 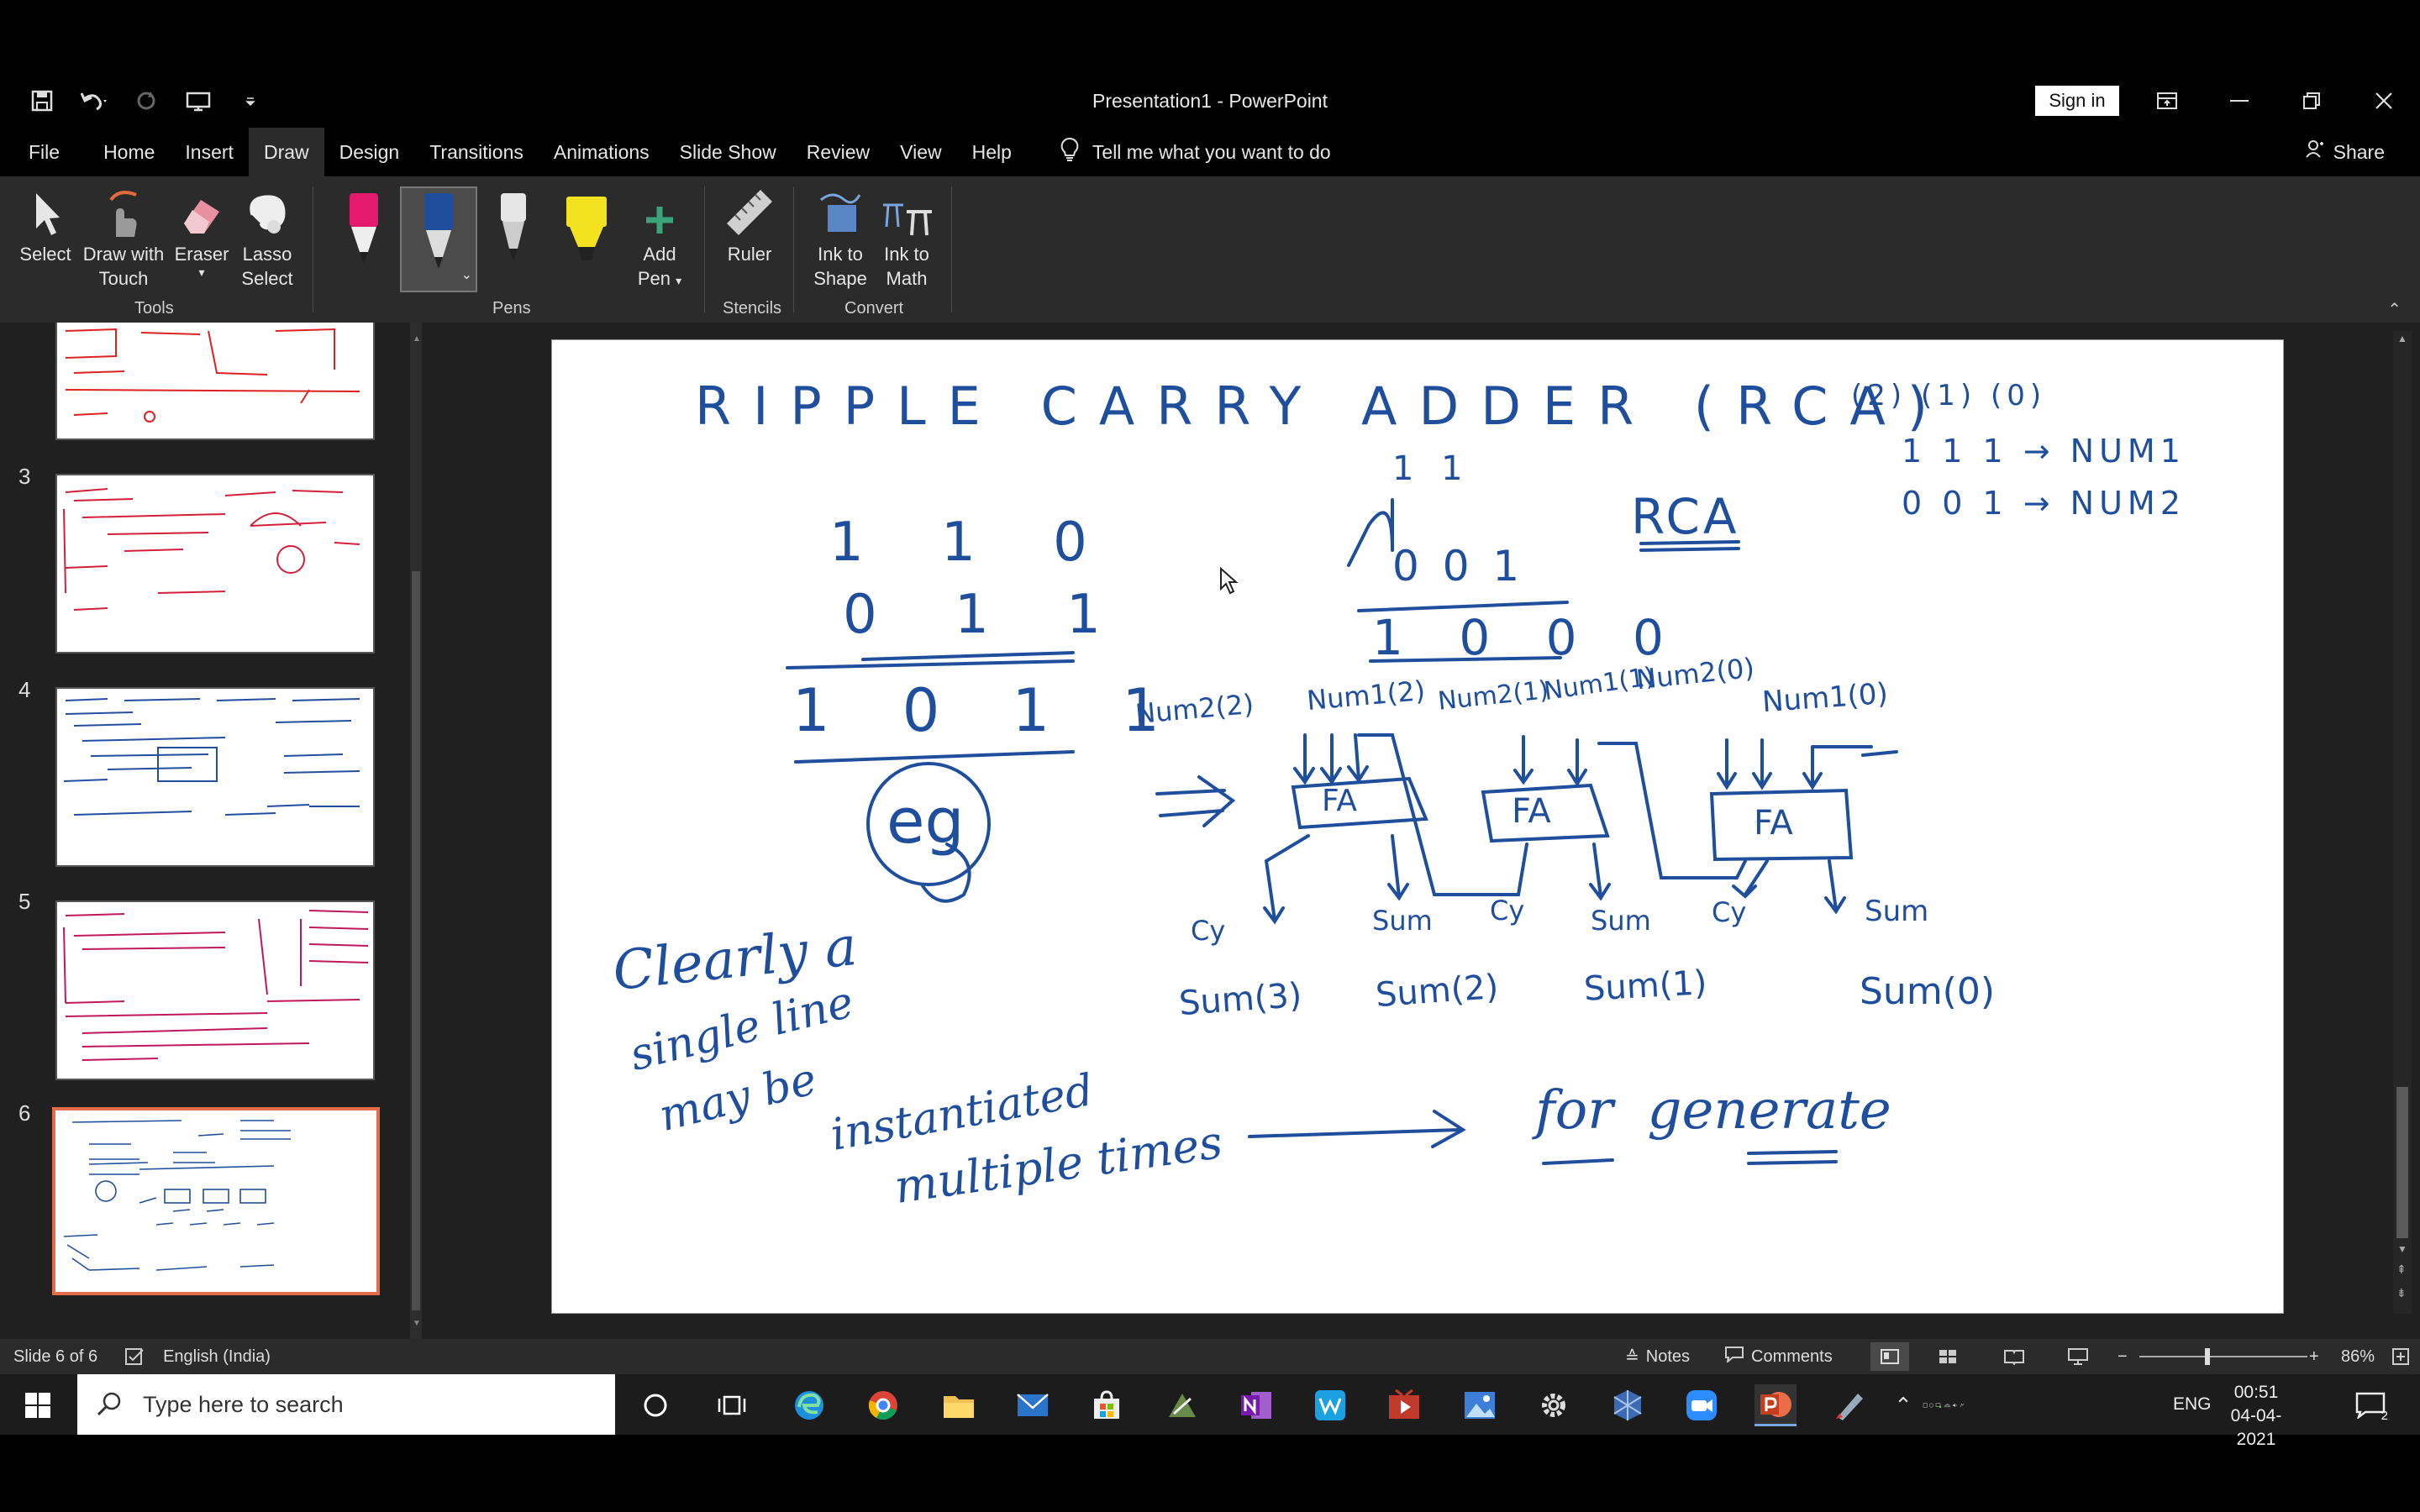 I want to click on zoom-slider, so click(x=2223, y=1356).